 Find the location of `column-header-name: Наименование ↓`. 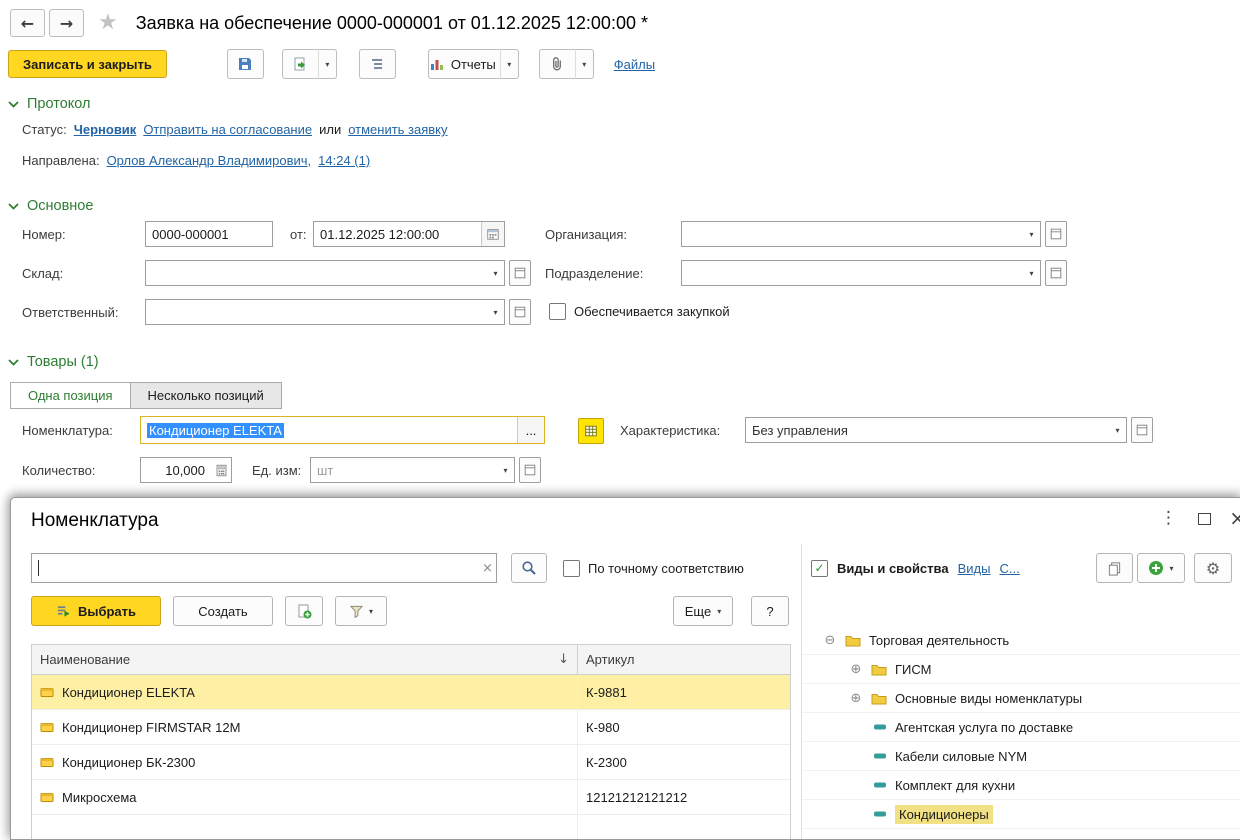

column-header-name: Наименование ↓ is located at coordinates (304, 659).